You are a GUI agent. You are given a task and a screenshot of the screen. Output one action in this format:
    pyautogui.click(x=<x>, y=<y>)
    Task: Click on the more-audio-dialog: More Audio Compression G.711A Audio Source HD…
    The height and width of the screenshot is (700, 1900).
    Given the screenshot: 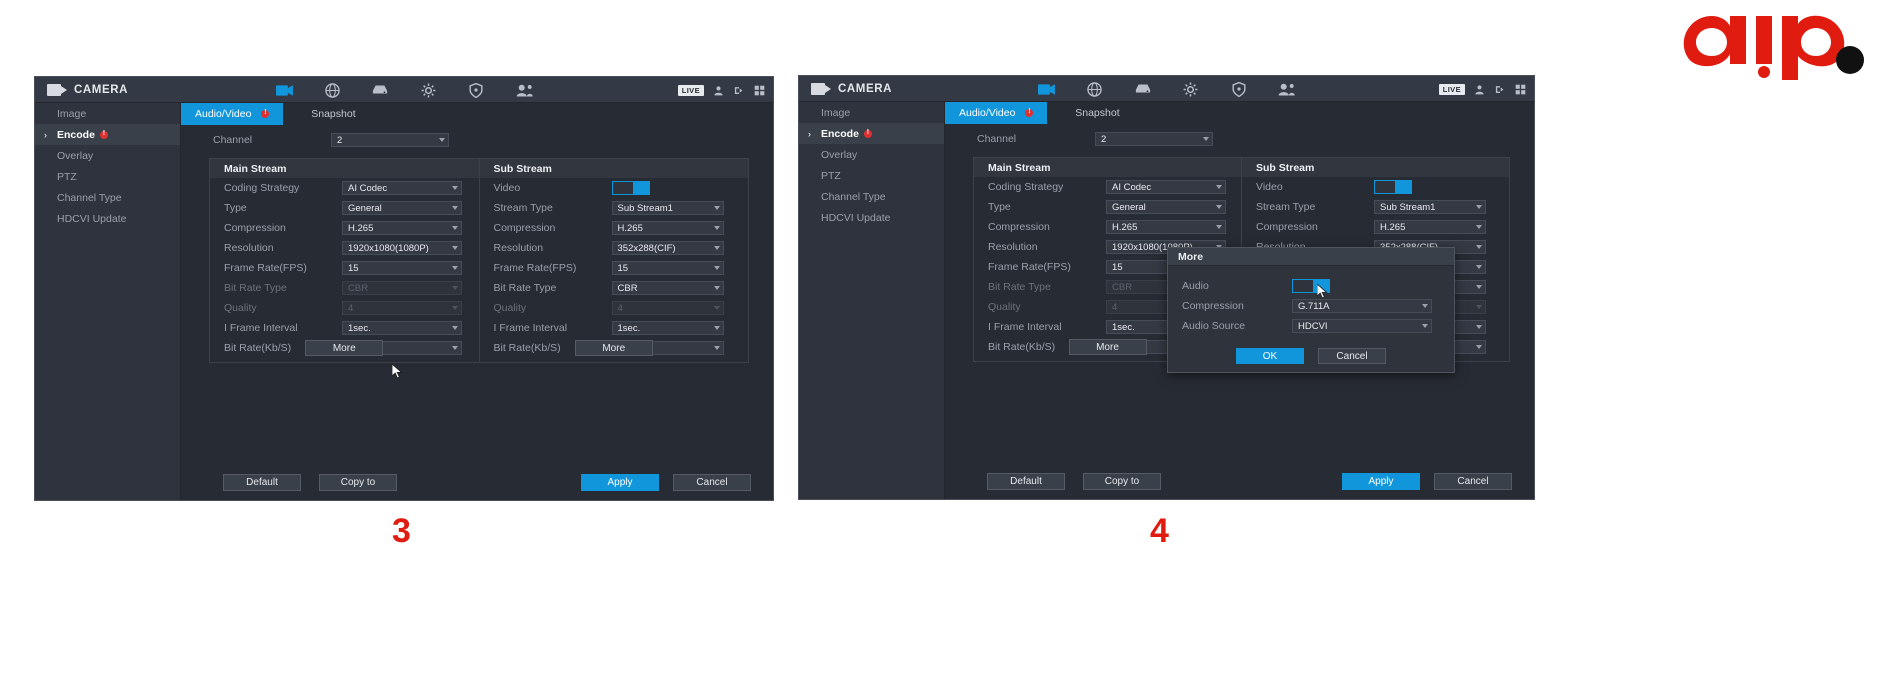 What is the action you would take?
    pyautogui.click(x=1311, y=310)
    